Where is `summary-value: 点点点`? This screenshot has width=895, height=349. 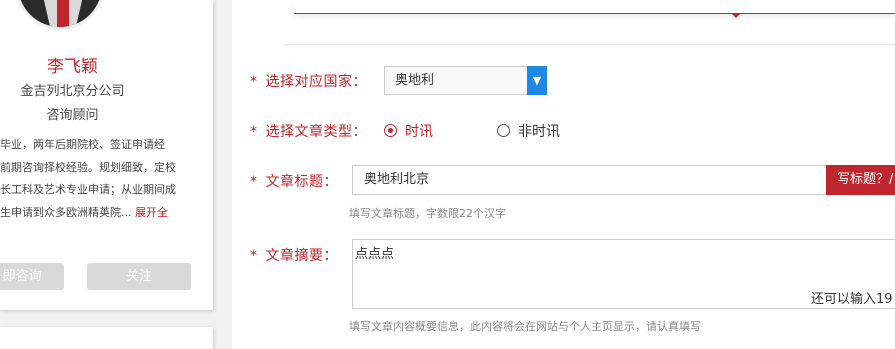 summary-value: 点点点 is located at coordinates (375, 254).